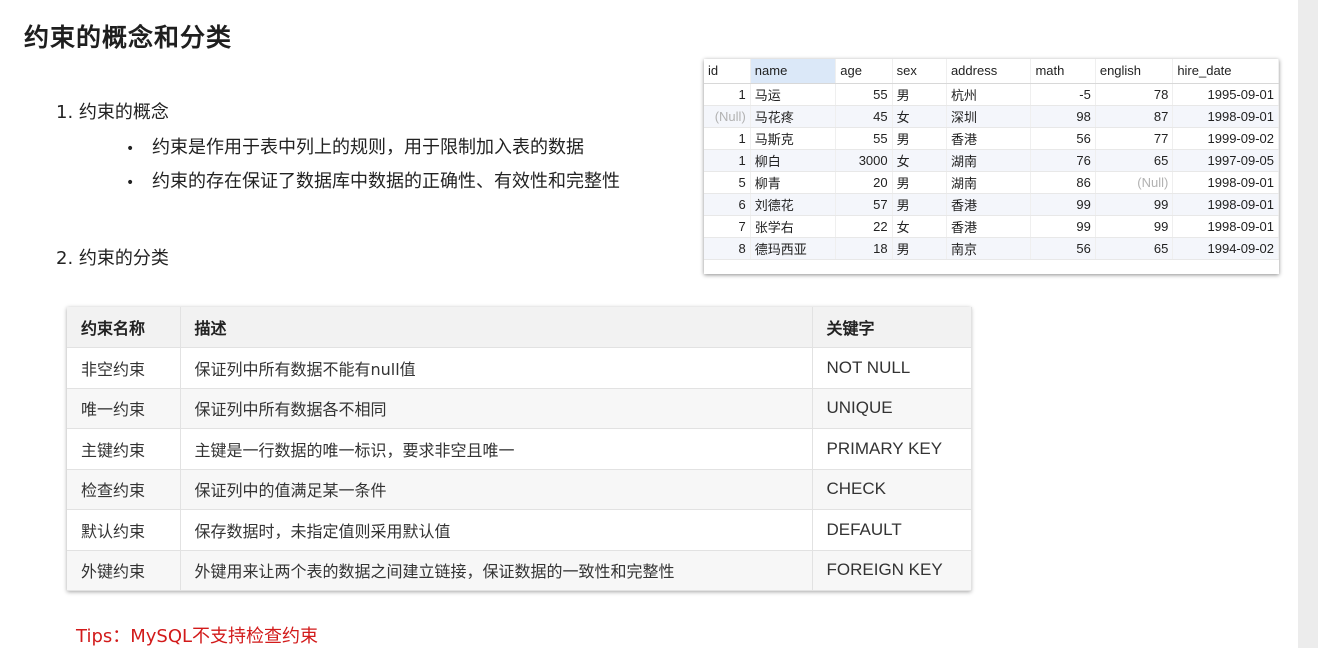  What do you see at coordinates (864, 226) in the screenshot?
I see `db-cell: 22` at bounding box center [864, 226].